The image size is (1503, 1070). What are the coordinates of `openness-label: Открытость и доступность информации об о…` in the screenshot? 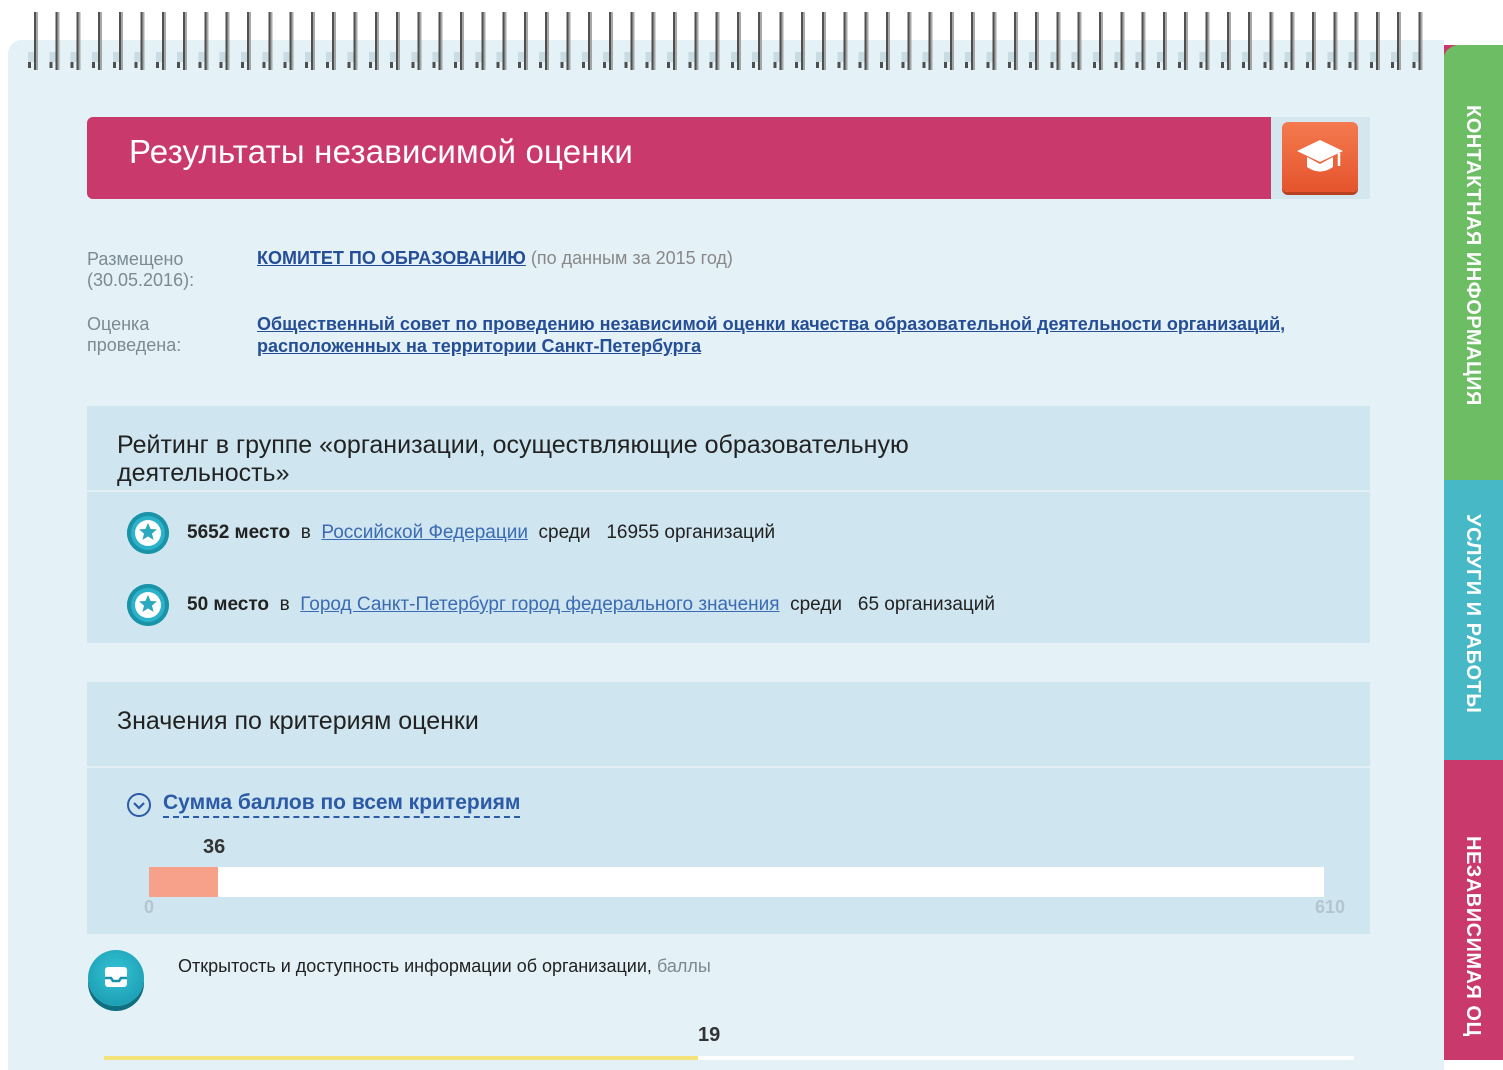 It's located at (415, 966).